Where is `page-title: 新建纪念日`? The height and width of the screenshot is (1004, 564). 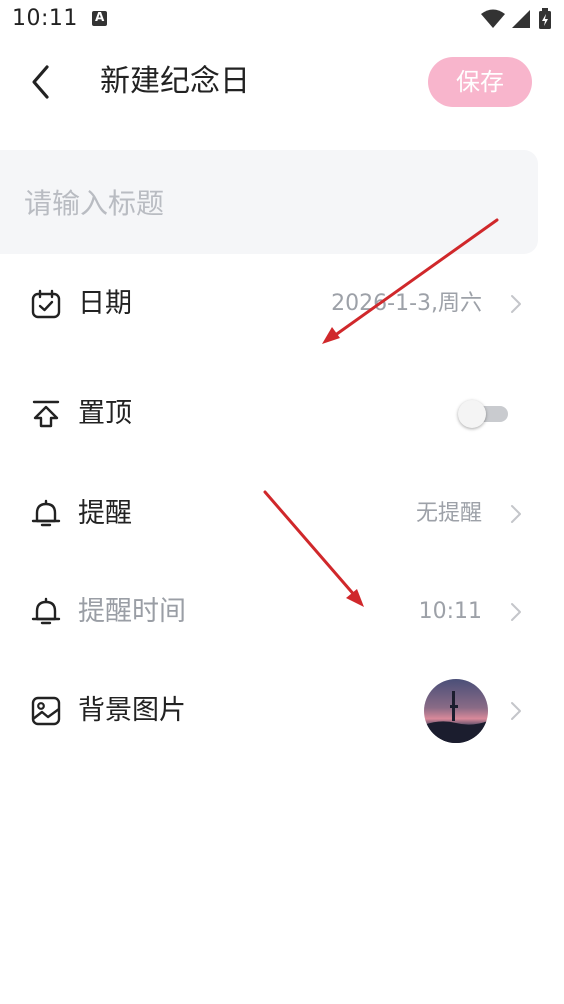
page-title: 新建纪念日 is located at coordinates (175, 81).